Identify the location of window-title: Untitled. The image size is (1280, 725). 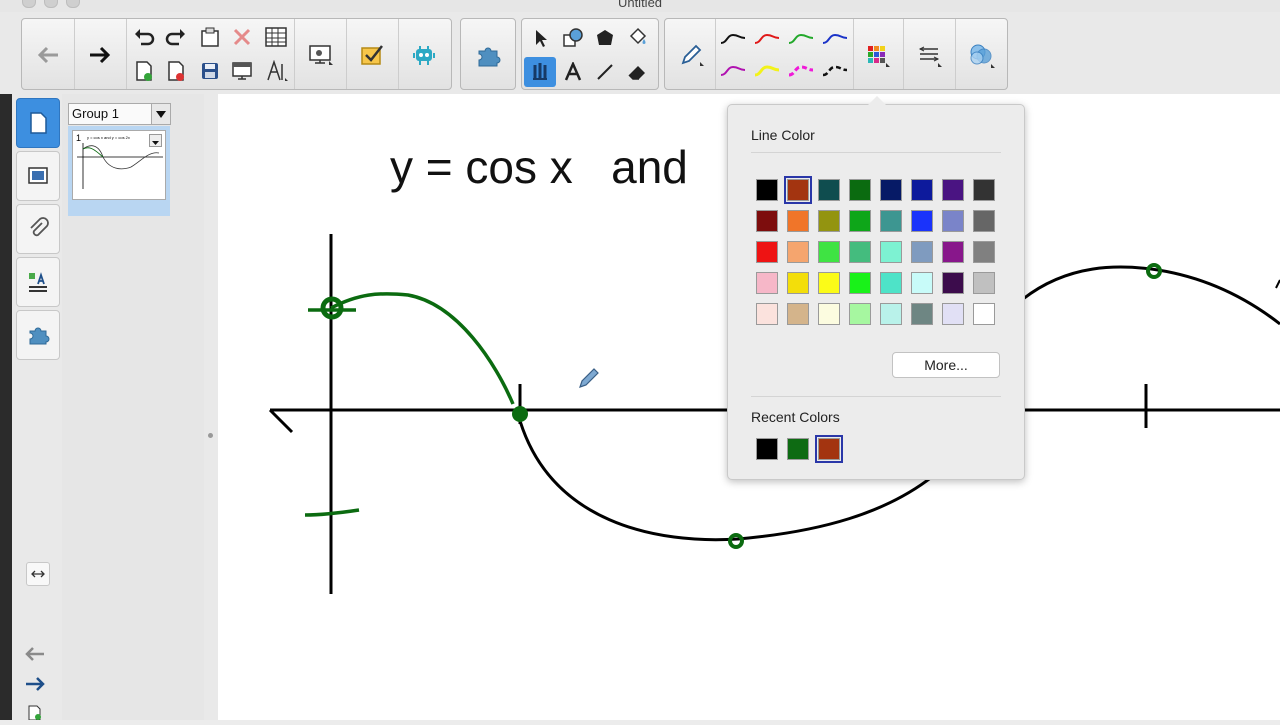
(640, 5).